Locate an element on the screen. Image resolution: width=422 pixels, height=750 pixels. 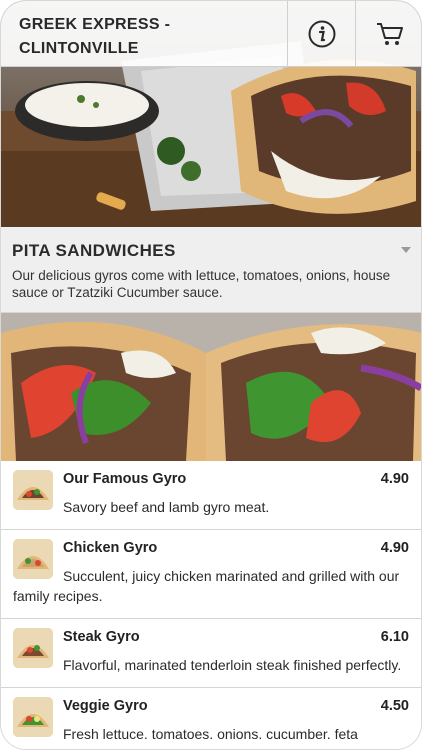
item-name: Steak Gyro is located at coordinates (101, 637).